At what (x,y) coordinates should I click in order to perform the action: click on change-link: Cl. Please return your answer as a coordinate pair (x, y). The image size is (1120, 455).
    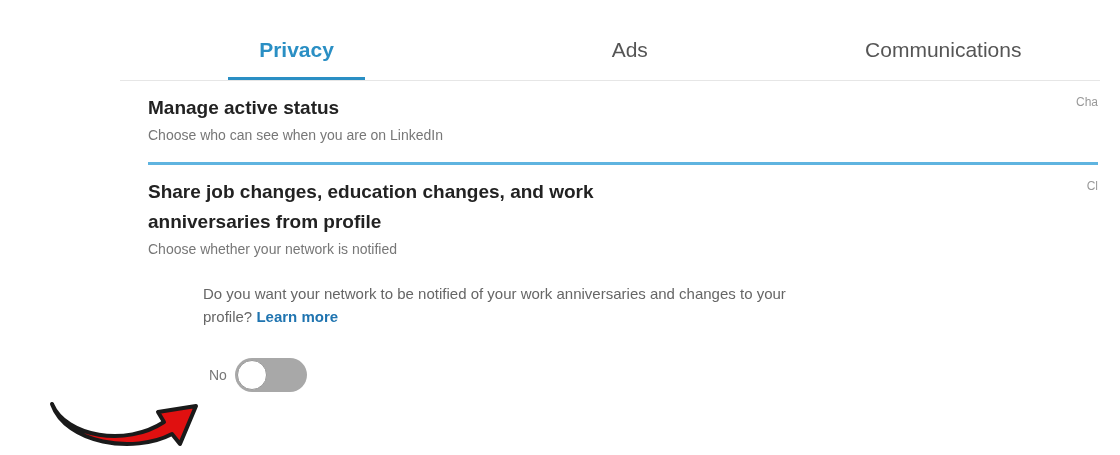
    Looking at the image, I should click on (1092, 207).